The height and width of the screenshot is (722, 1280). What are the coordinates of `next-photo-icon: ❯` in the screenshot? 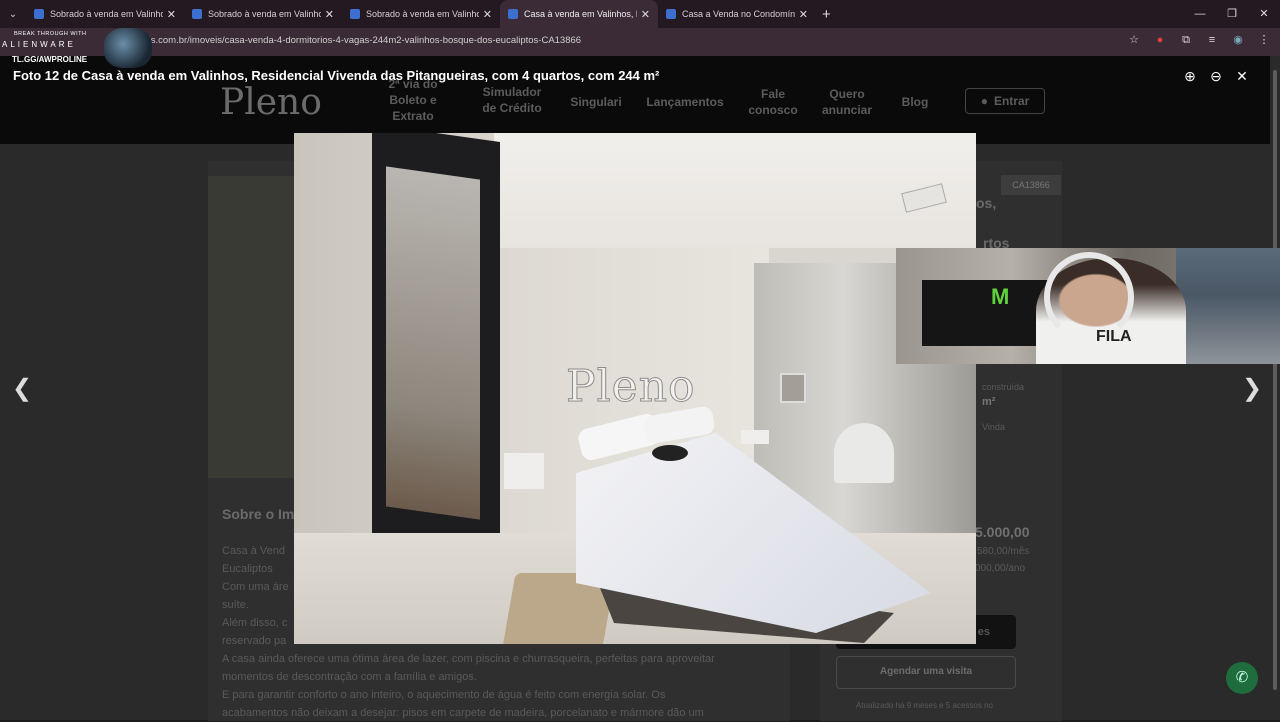 It's located at (1252, 388).